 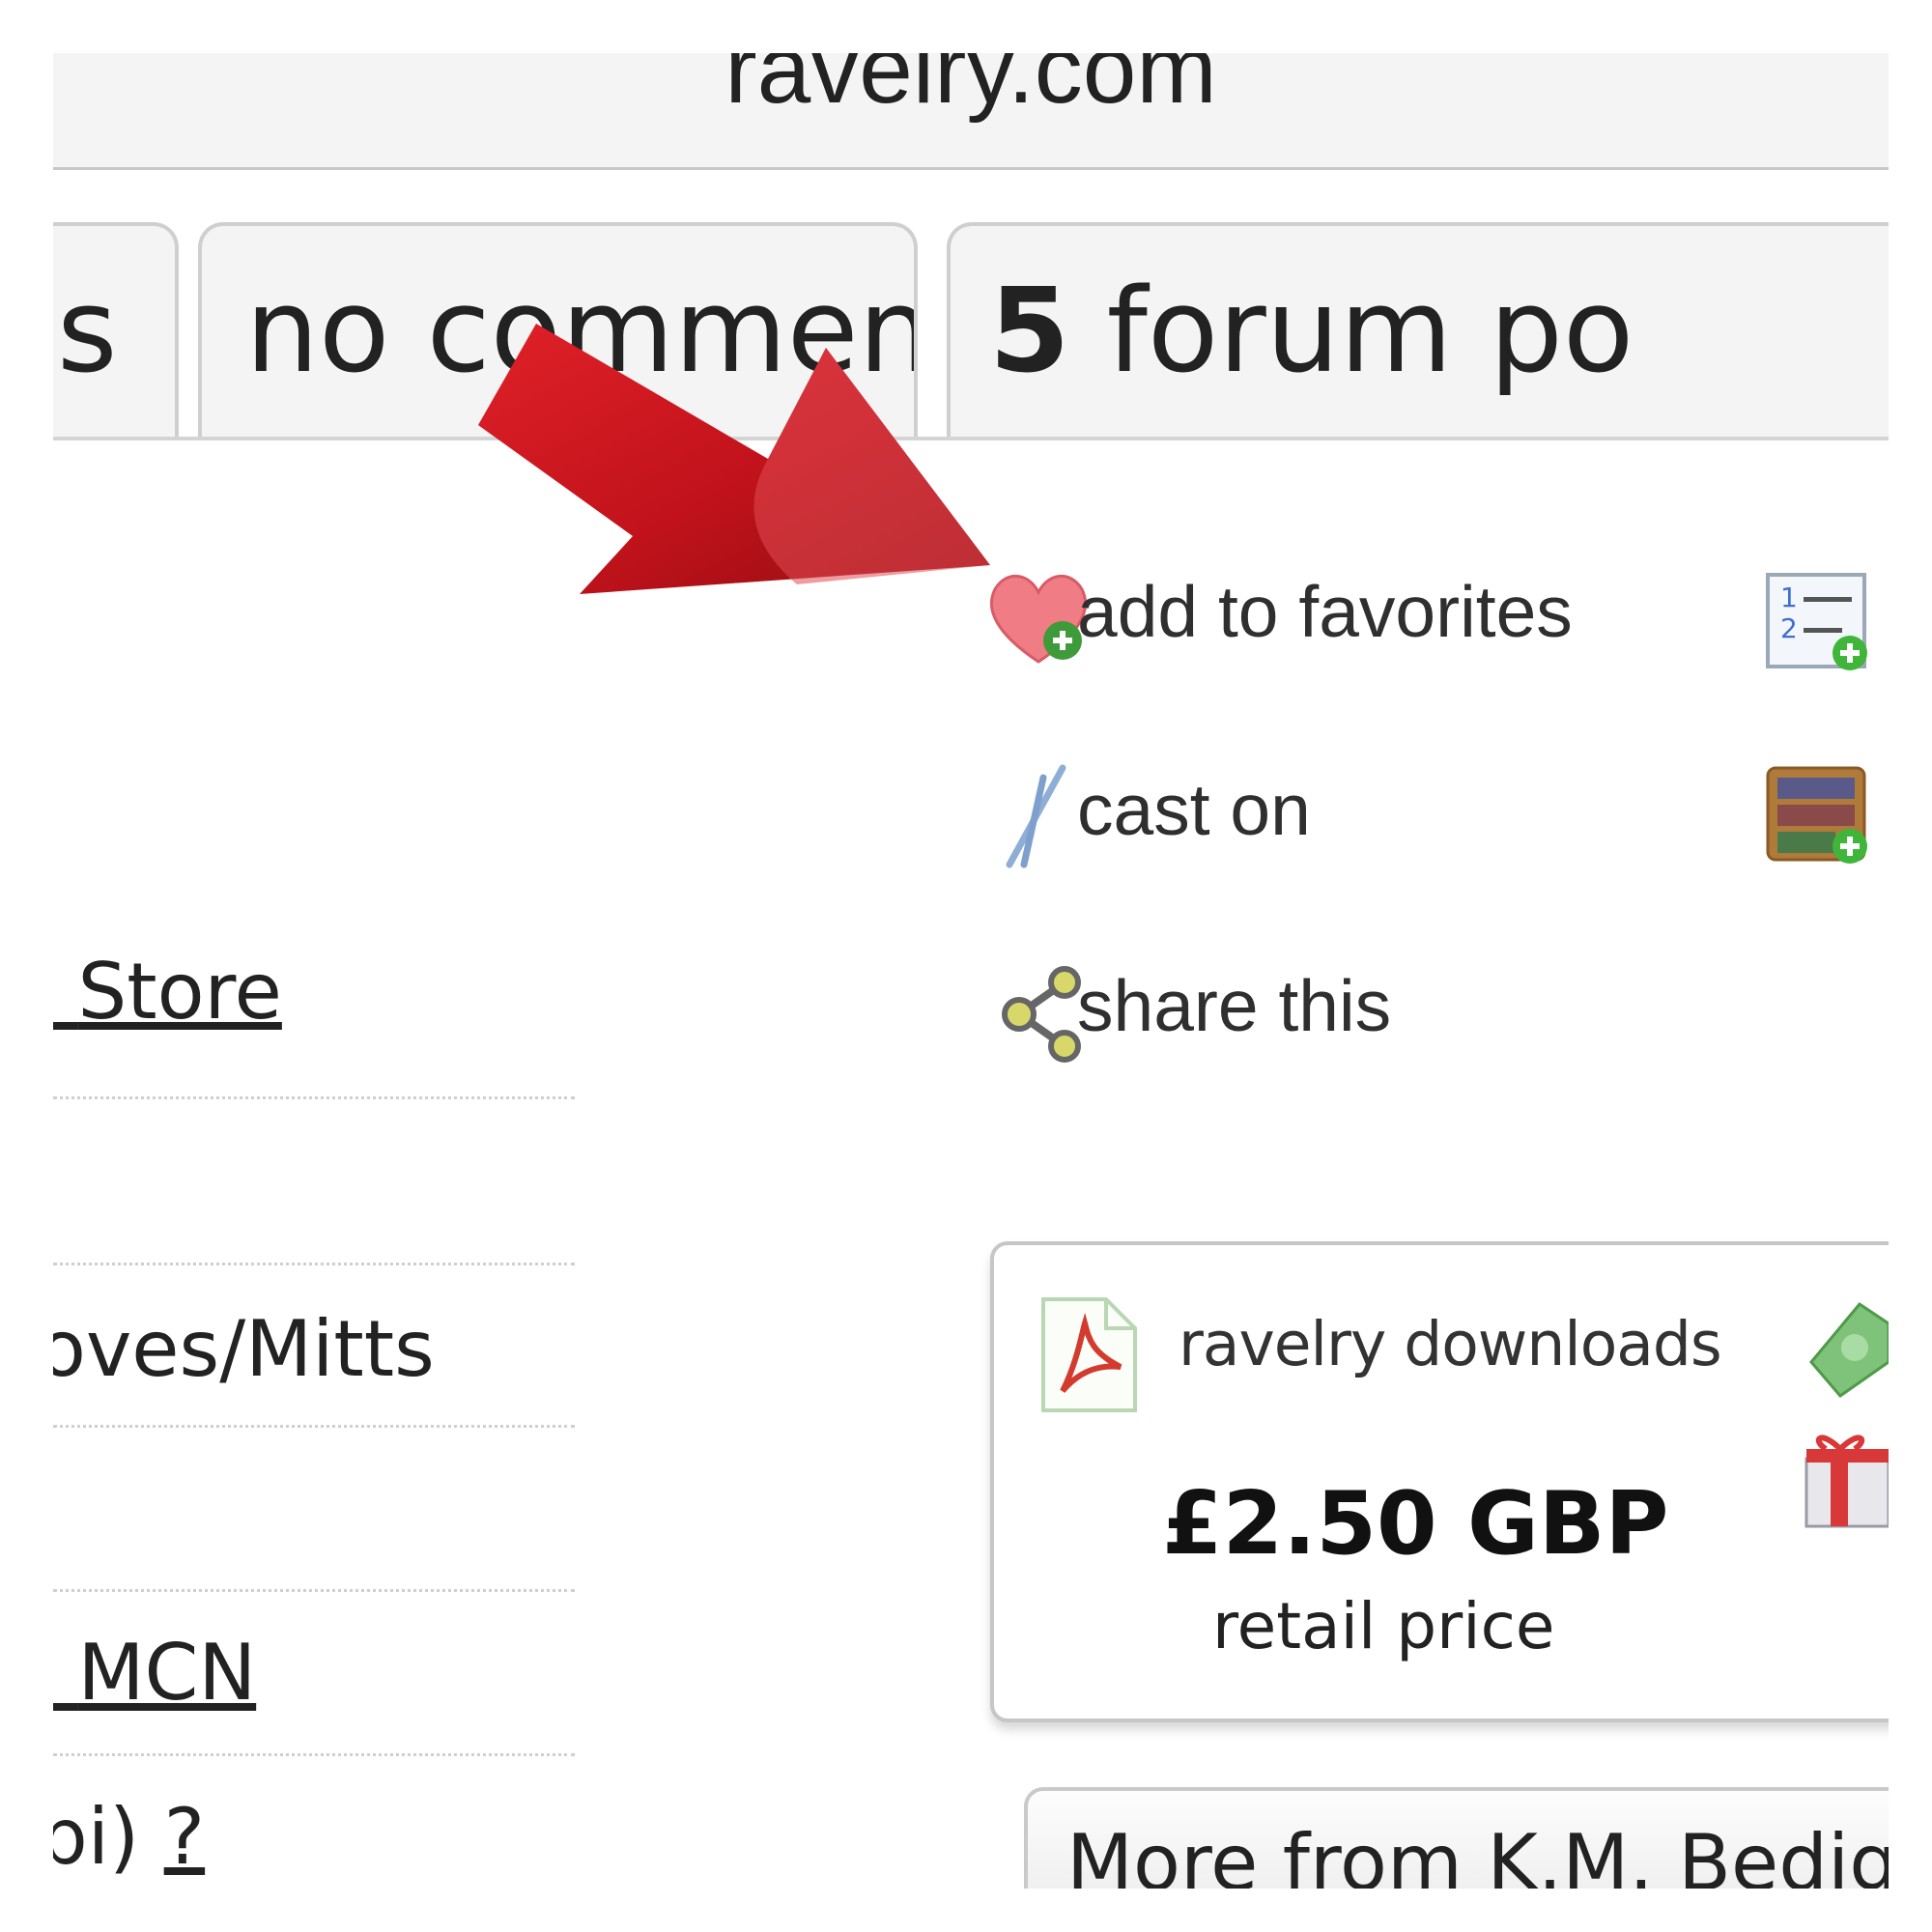 I want to click on store-link: Store, so click(x=167, y=992).